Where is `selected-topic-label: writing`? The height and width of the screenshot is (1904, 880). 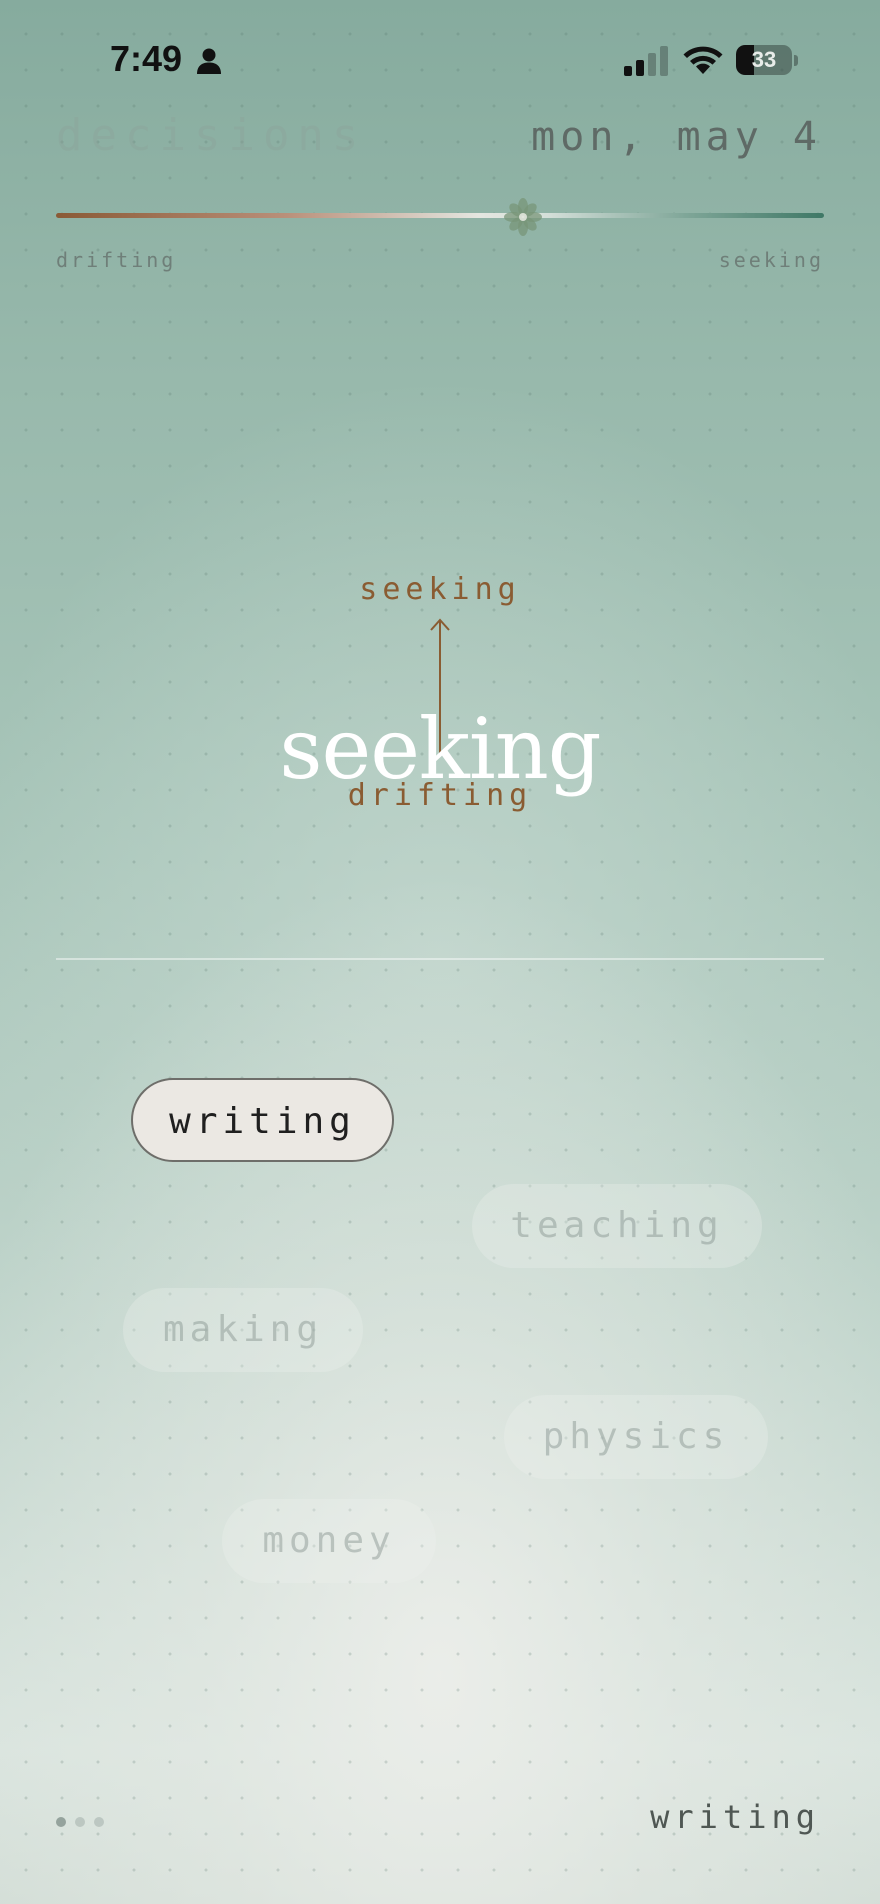 selected-topic-label: writing is located at coordinates (735, 1817).